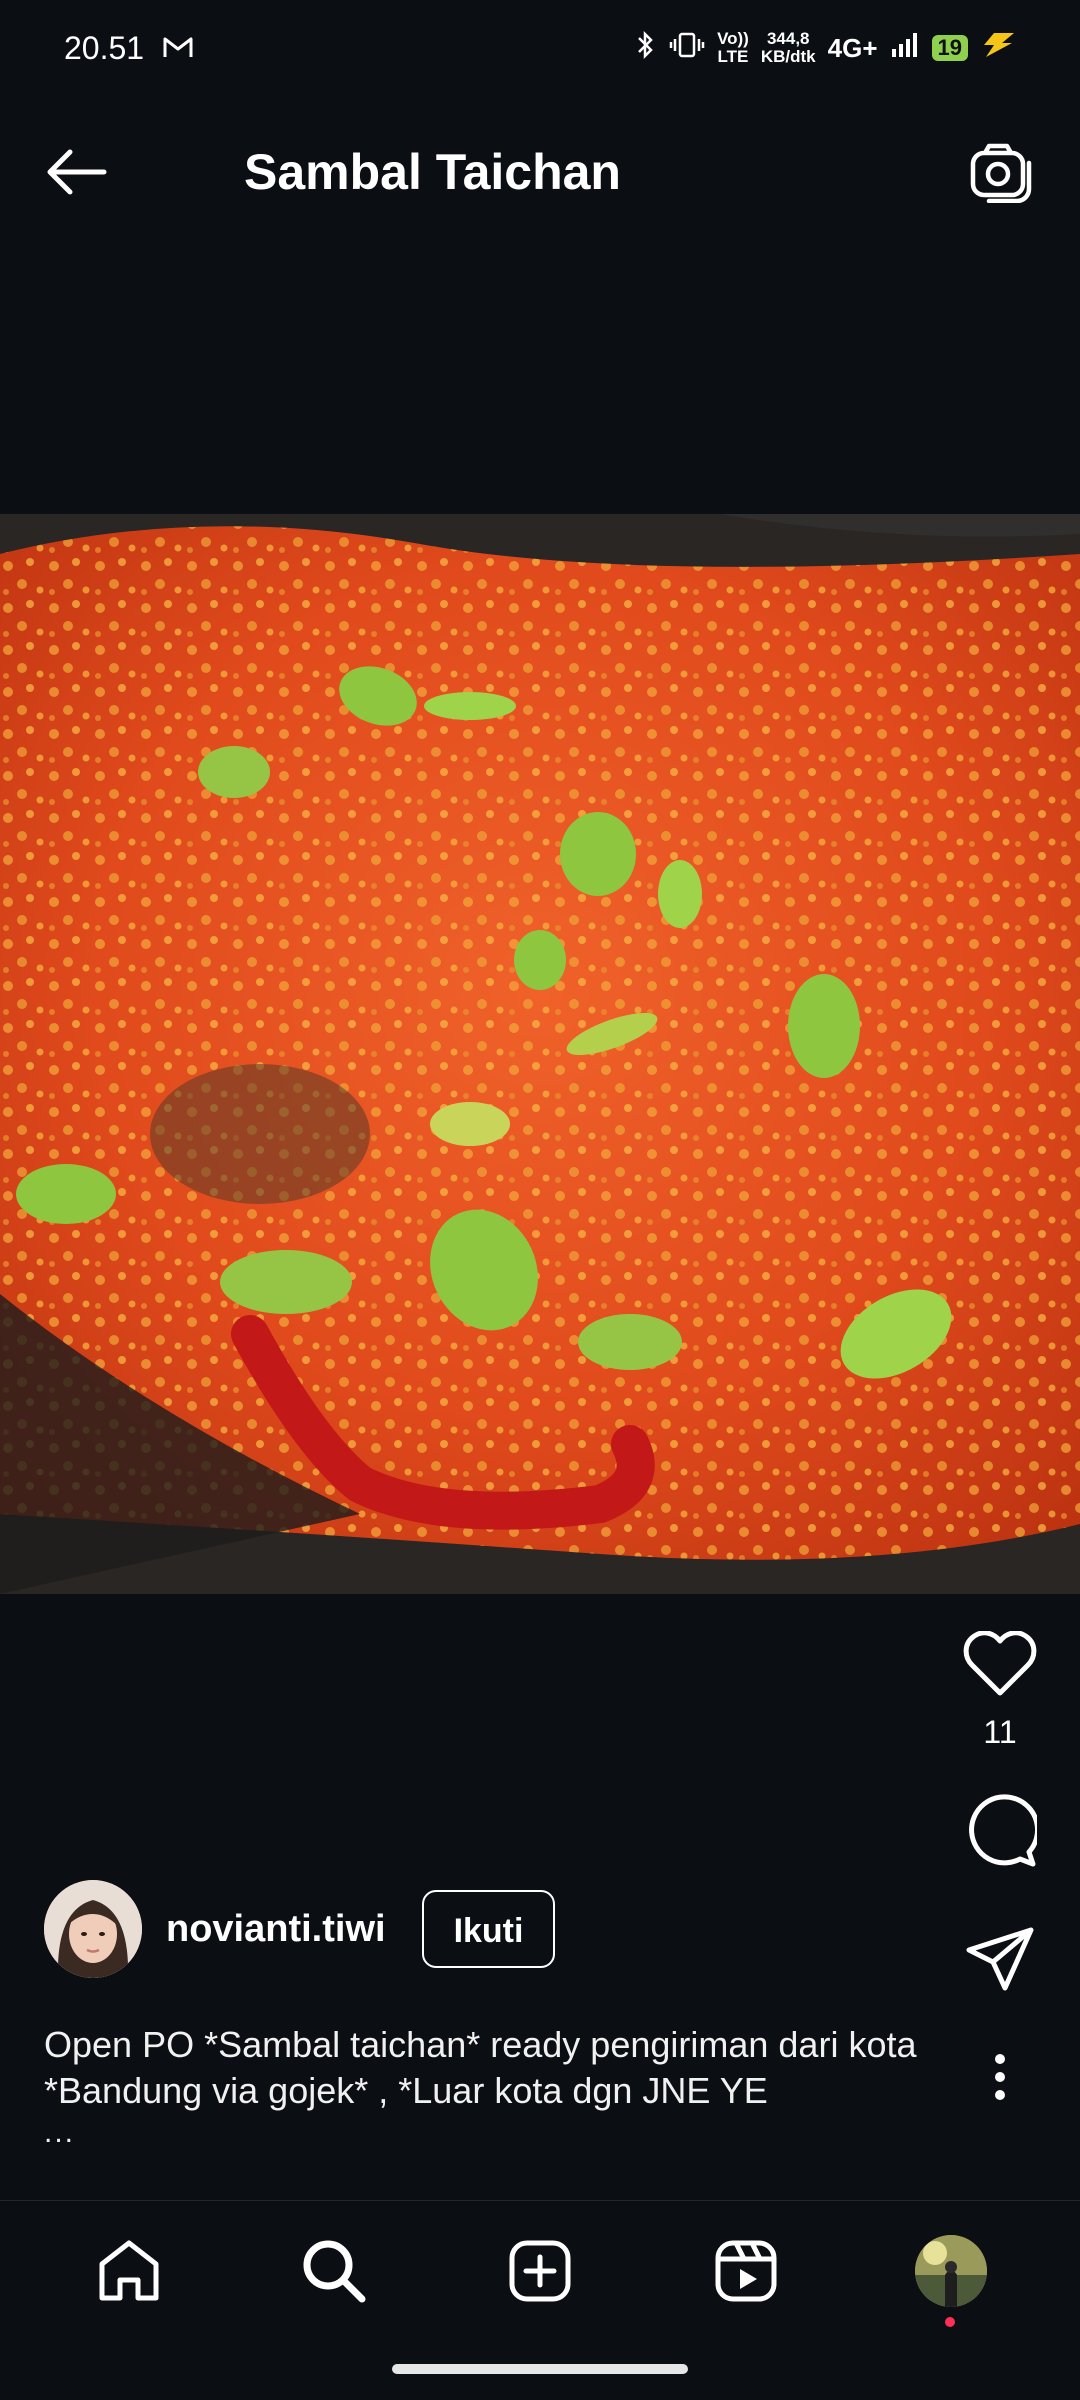 This screenshot has height=2400, width=1080. I want to click on heart-icon, so click(1000, 1664).